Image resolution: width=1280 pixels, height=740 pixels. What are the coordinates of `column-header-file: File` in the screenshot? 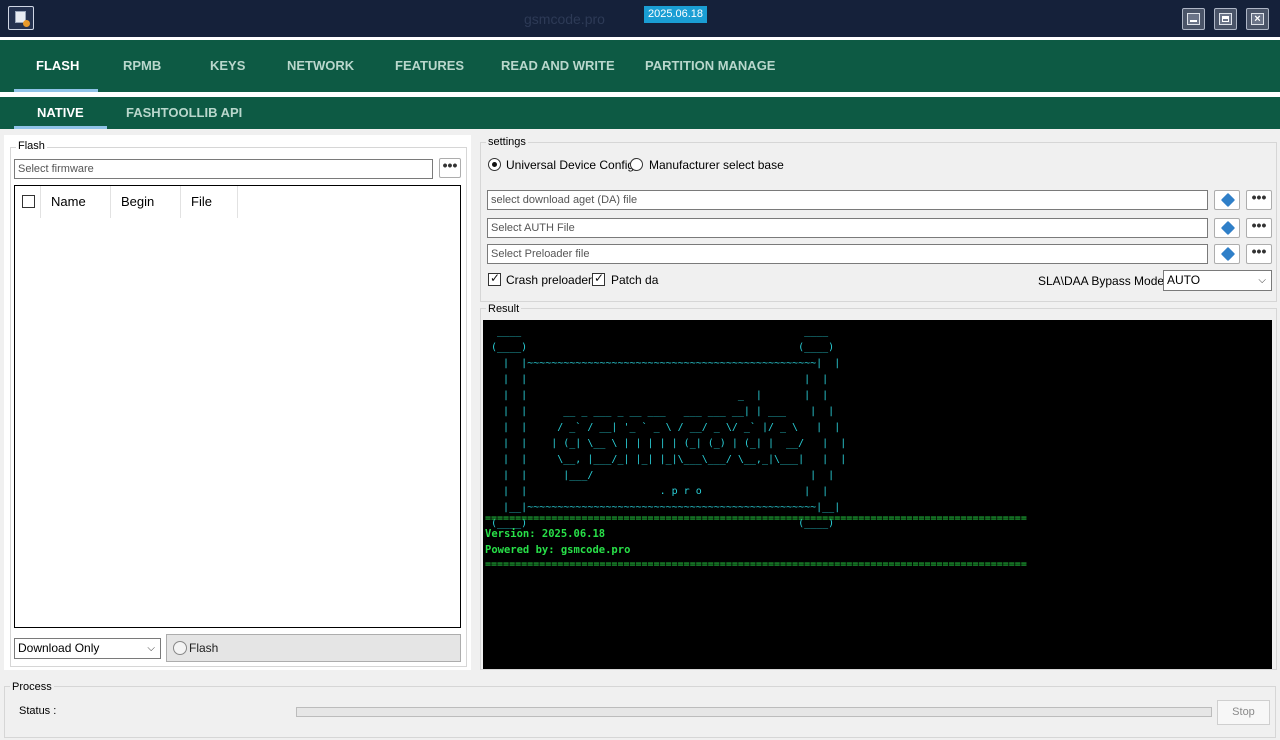 It's located at (209, 202).